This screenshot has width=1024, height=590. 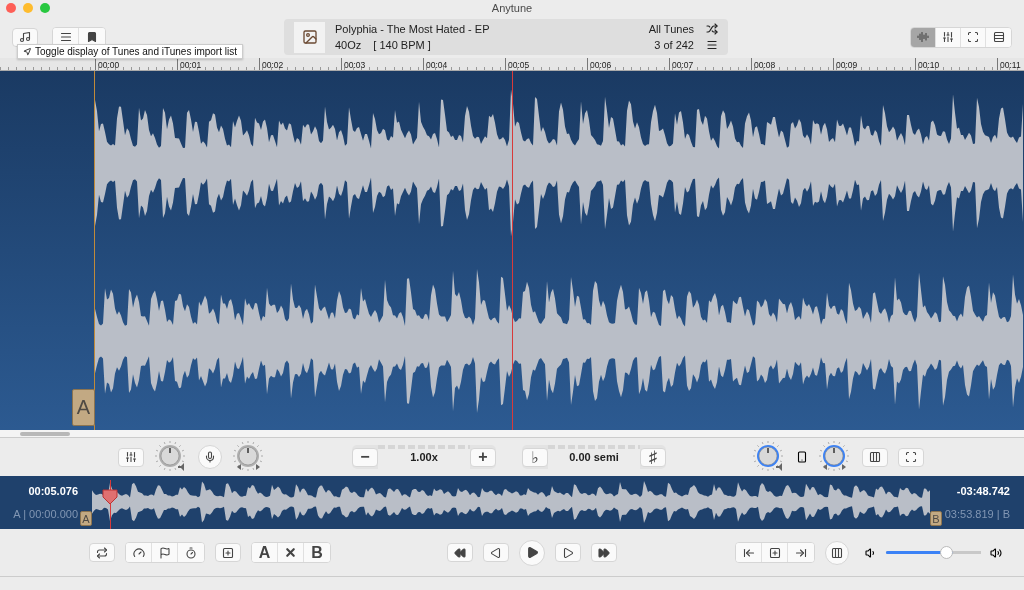 What do you see at coordinates (535, 457) in the screenshot?
I see `flat-button: ♭` at bounding box center [535, 457].